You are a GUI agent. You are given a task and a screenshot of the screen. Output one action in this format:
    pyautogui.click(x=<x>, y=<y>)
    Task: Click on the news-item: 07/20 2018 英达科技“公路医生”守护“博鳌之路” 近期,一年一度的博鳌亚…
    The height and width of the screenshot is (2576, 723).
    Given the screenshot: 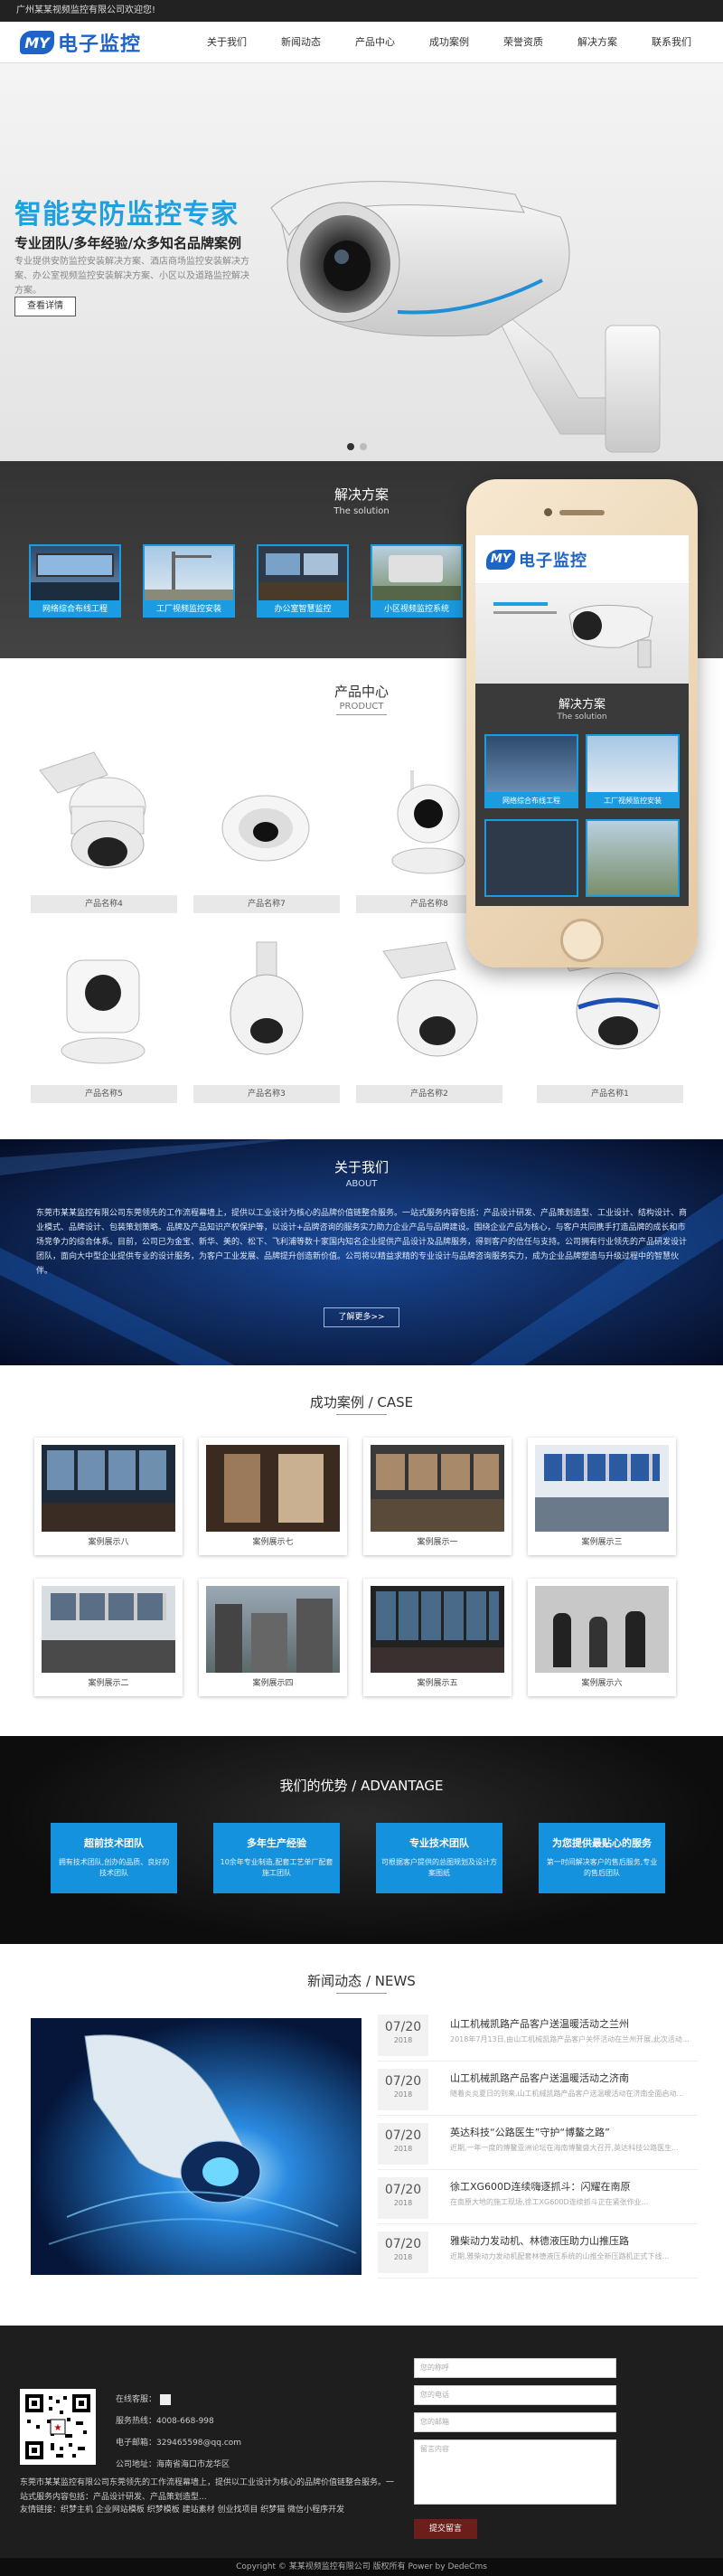 What is the action you would take?
    pyautogui.click(x=538, y=2144)
    